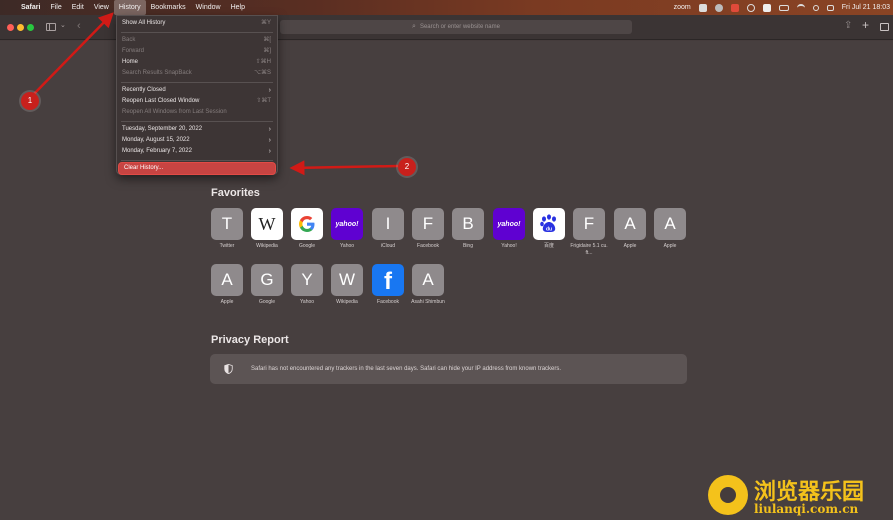 This screenshot has width=893, height=520. What do you see at coordinates (30, 101) in the screenshot?
I see `annotation-badge-1: 1` at bounding box center [30, 101].